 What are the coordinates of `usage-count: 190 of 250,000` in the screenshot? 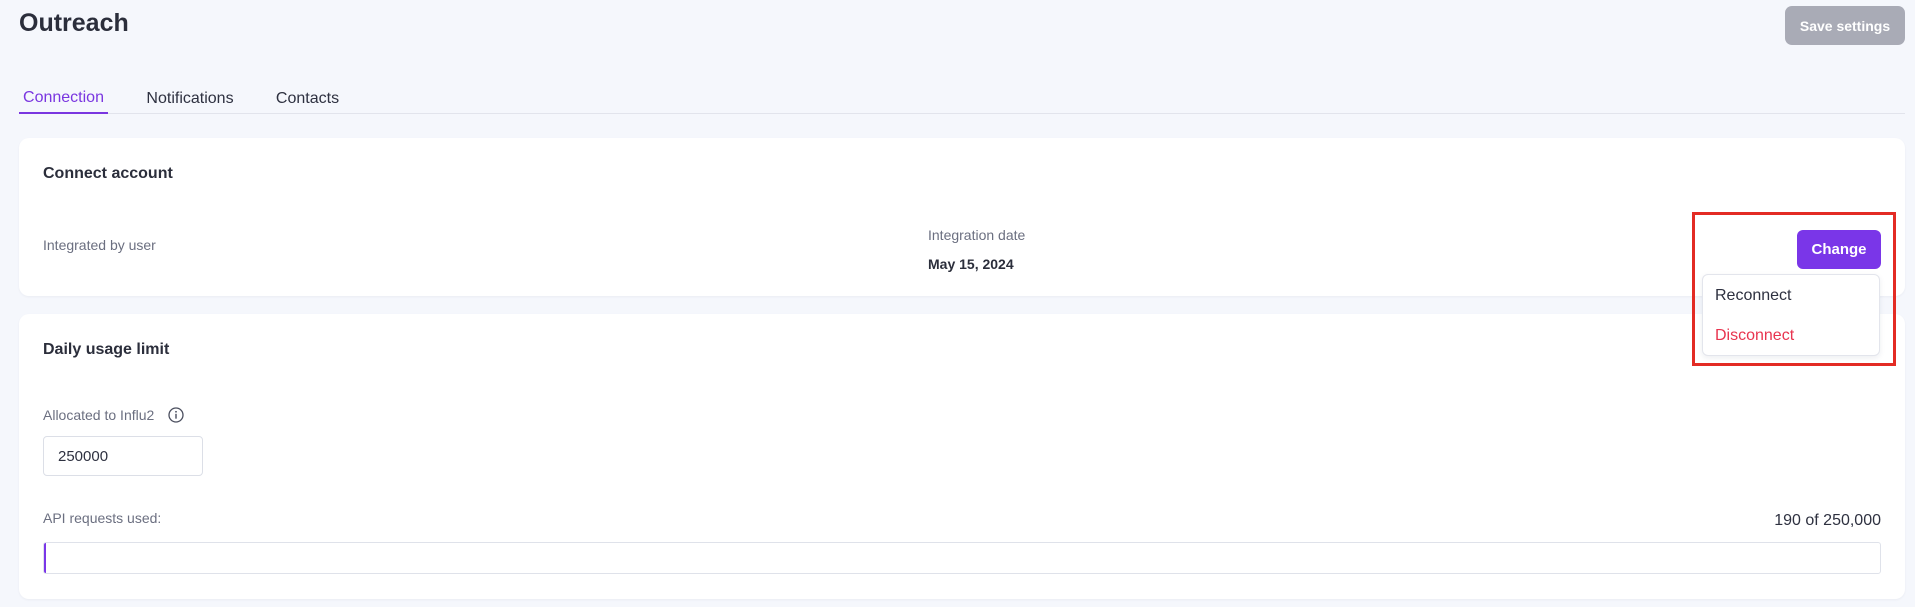 It's located at (1827, 520).